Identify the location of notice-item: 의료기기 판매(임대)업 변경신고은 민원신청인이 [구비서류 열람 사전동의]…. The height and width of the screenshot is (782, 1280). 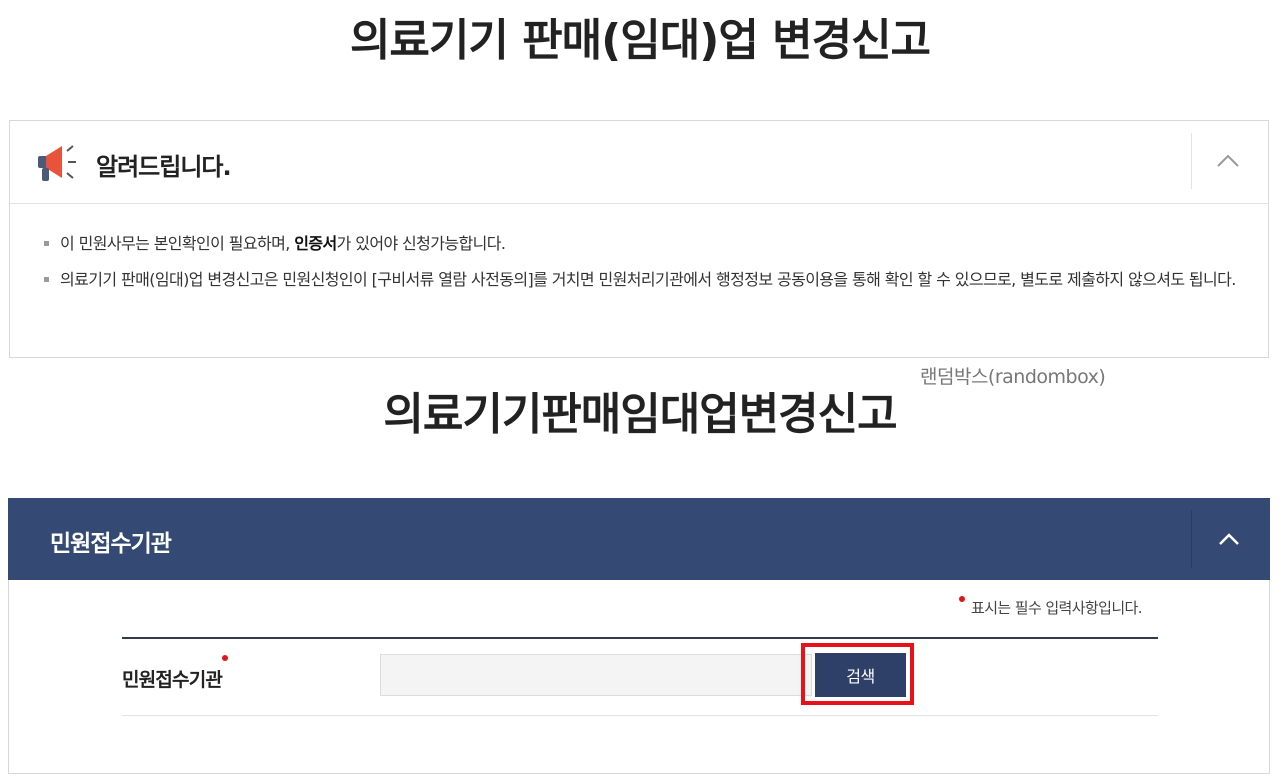
(644, 280).